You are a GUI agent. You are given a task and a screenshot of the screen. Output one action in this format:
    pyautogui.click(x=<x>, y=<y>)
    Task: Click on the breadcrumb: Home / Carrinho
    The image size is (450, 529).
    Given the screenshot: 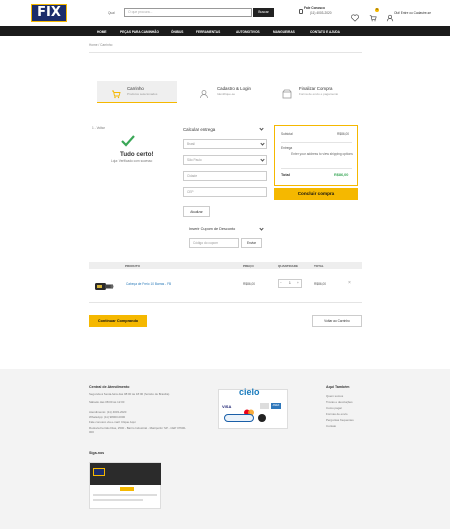 What is the action you would take?
    pyautogui.click(x=100, y=45)
    